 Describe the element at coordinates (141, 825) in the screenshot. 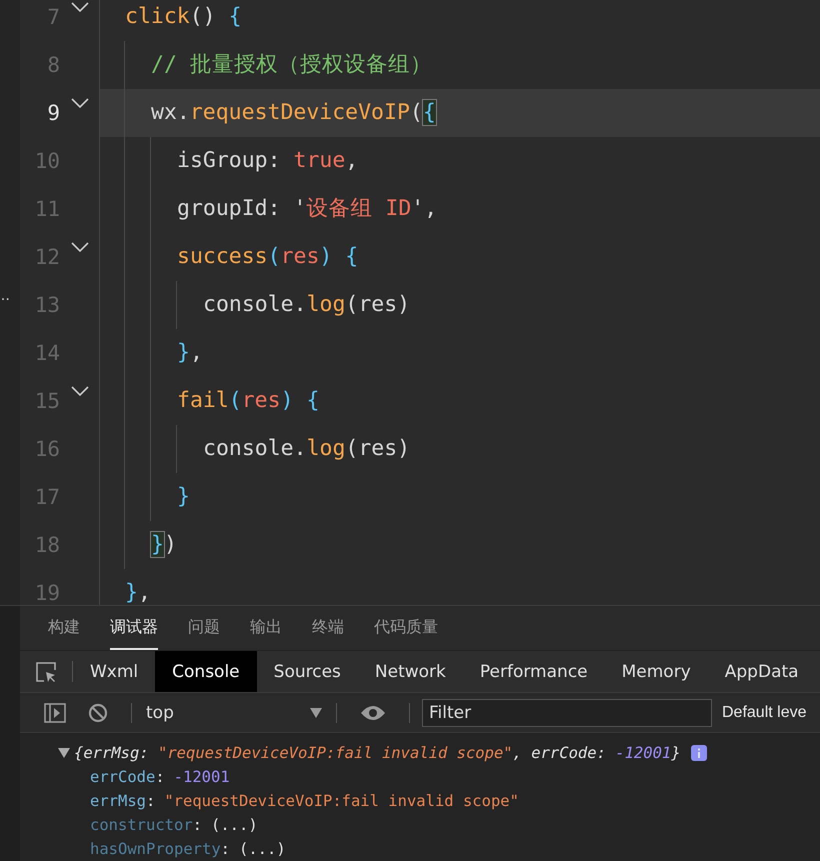

I see `property-key: constructor` at that location.